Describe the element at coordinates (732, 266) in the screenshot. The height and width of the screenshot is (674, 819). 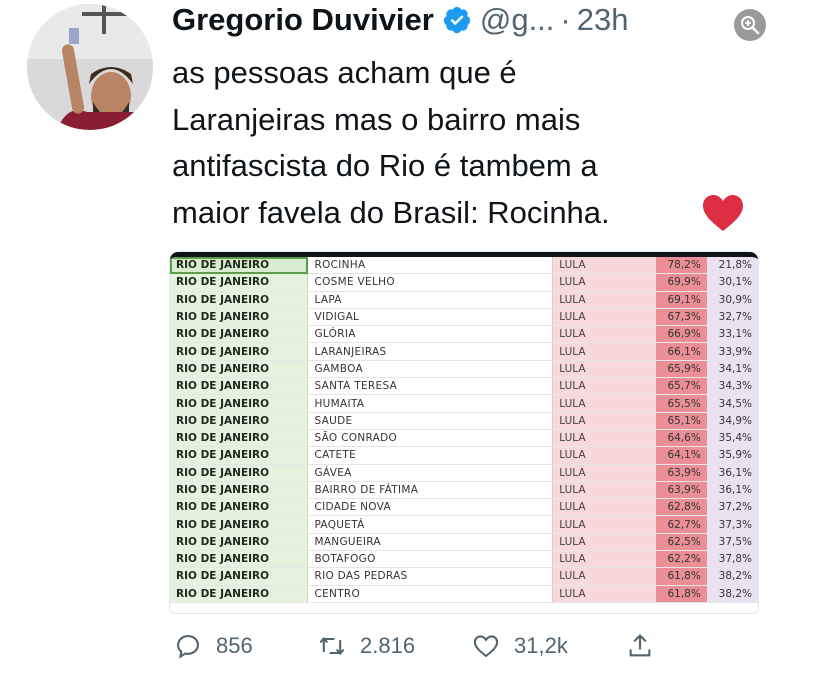
I see `other-percent-cell: 21,8%` at that location.